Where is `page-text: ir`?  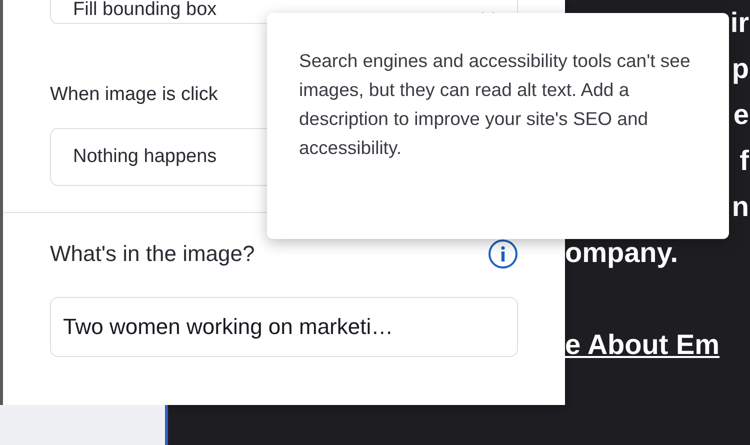 page-text: ir is located at coordinates (739, 22).